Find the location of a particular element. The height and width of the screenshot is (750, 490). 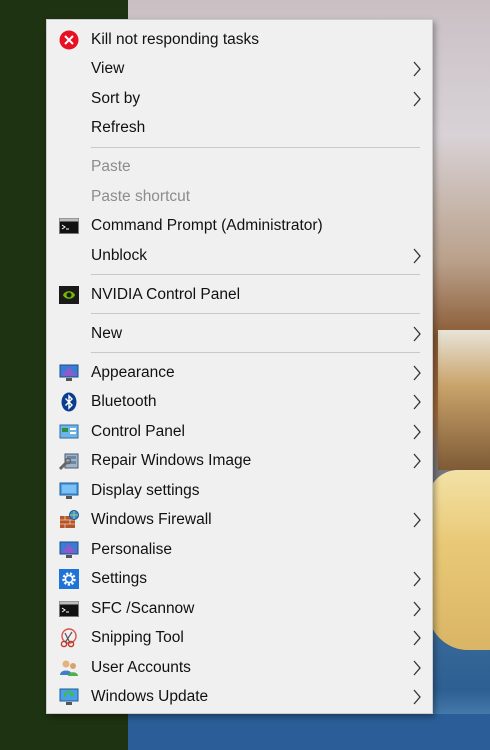

menu-item-nvidia-control-panel: NVIDIA Control Panel is located at coordinates (239, 295).